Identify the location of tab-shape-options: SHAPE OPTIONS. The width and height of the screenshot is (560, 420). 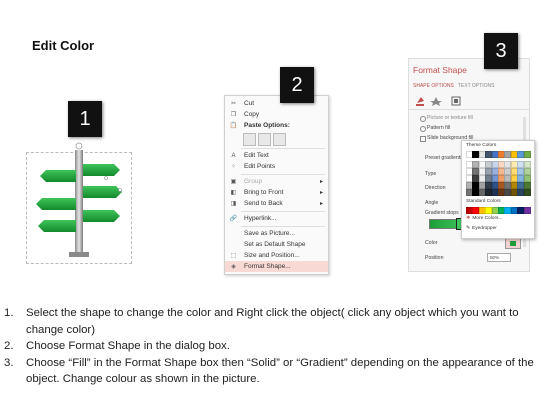
(433, 86).